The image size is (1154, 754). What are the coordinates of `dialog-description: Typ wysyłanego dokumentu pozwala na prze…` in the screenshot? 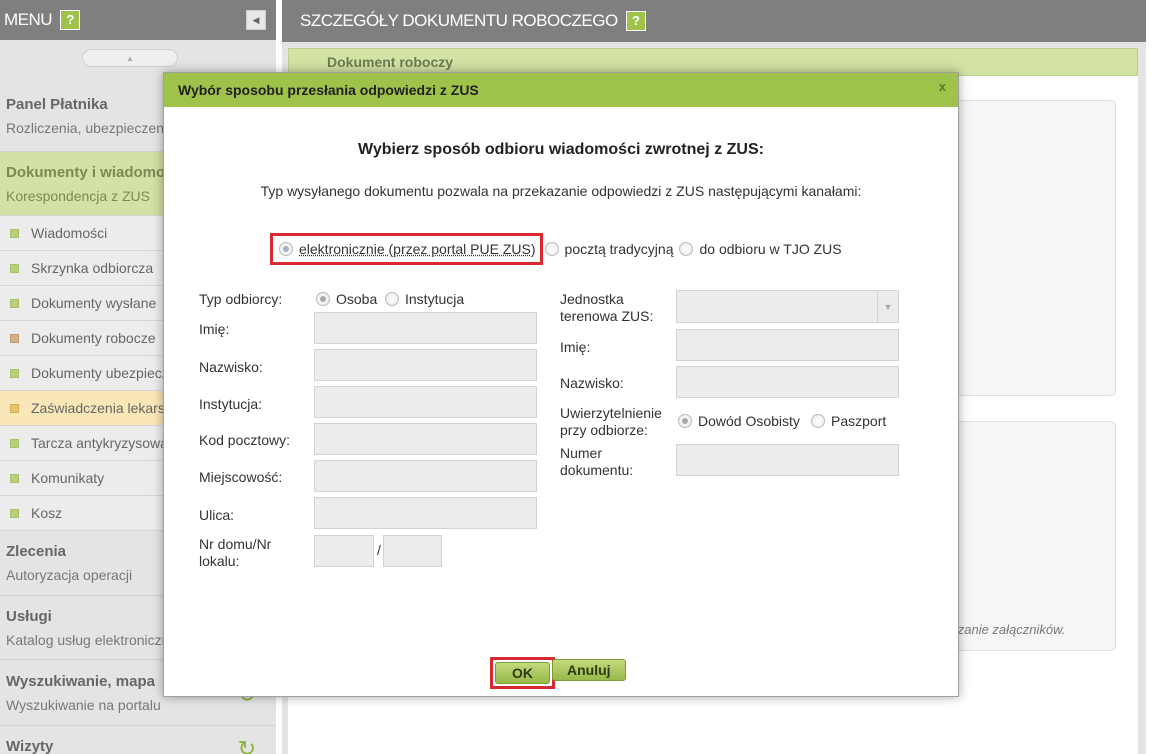 It's located at (561, 191).